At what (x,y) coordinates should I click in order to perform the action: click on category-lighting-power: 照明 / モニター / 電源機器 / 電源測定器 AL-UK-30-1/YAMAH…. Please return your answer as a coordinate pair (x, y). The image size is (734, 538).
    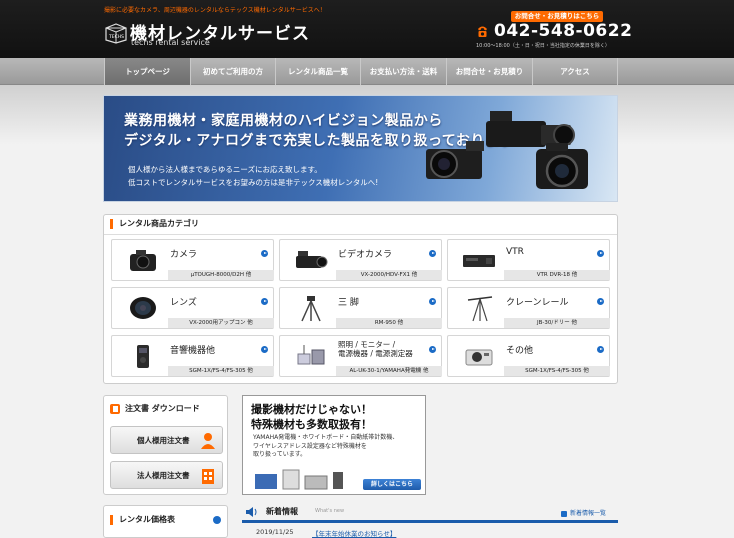
    Looking at the image, I should click on (360, 356).